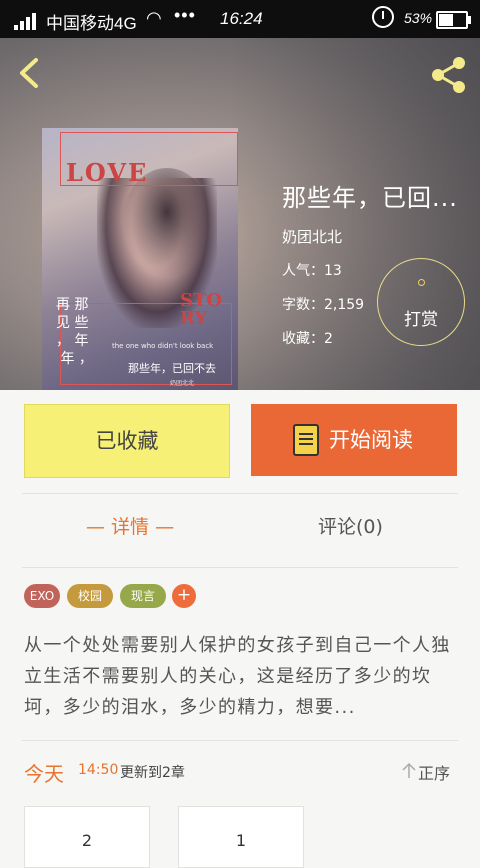  Describe the element at coordinates (143, 596) in the screenshot. I see `tag-chip: 现言` at that location.